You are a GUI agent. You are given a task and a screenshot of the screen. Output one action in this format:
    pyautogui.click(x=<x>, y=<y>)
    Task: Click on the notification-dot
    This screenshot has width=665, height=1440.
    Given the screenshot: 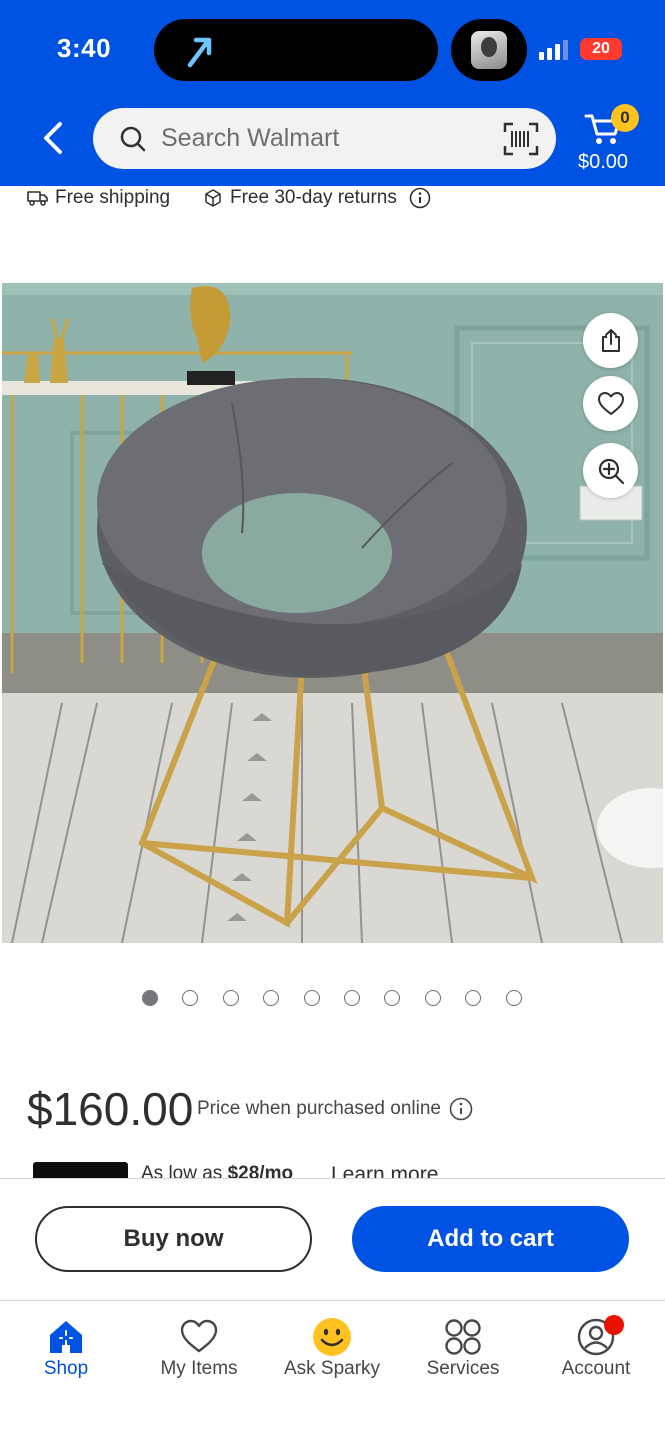 What is the action you would take?
    pyautogui.click(x=614, y=1325)
    